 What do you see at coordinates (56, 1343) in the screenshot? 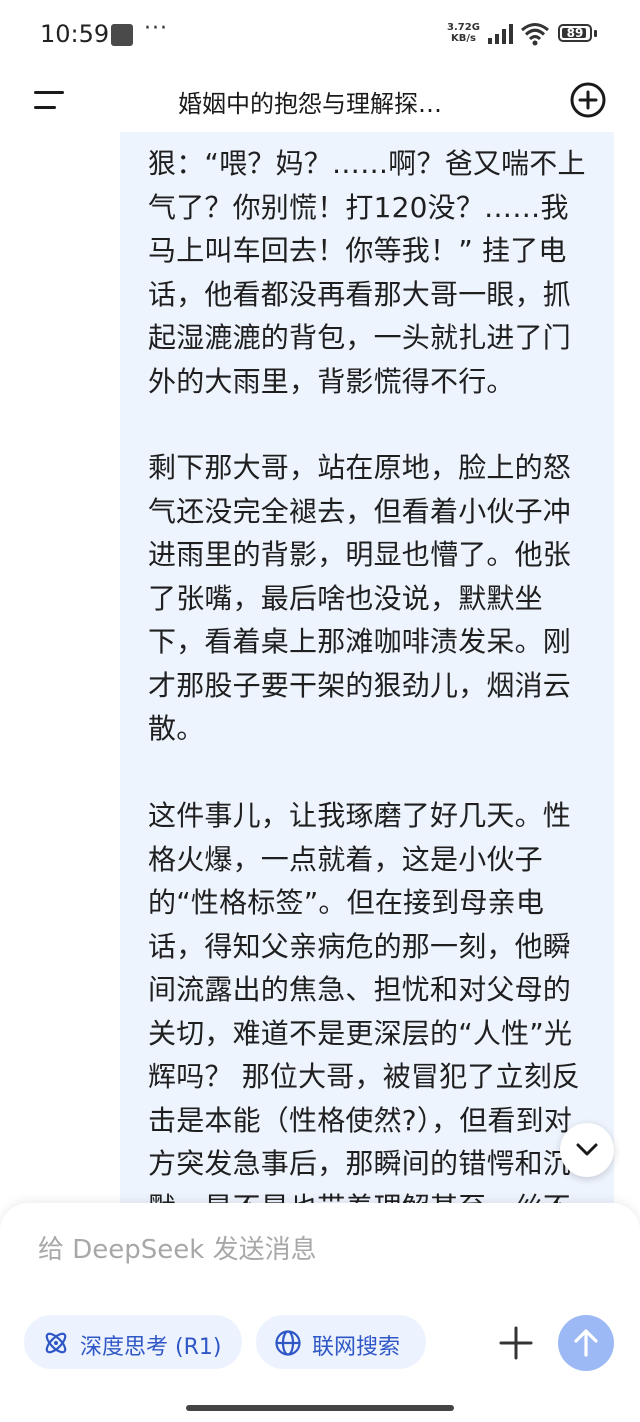
I see `atom-icon` at bounding box center [56, 1343].